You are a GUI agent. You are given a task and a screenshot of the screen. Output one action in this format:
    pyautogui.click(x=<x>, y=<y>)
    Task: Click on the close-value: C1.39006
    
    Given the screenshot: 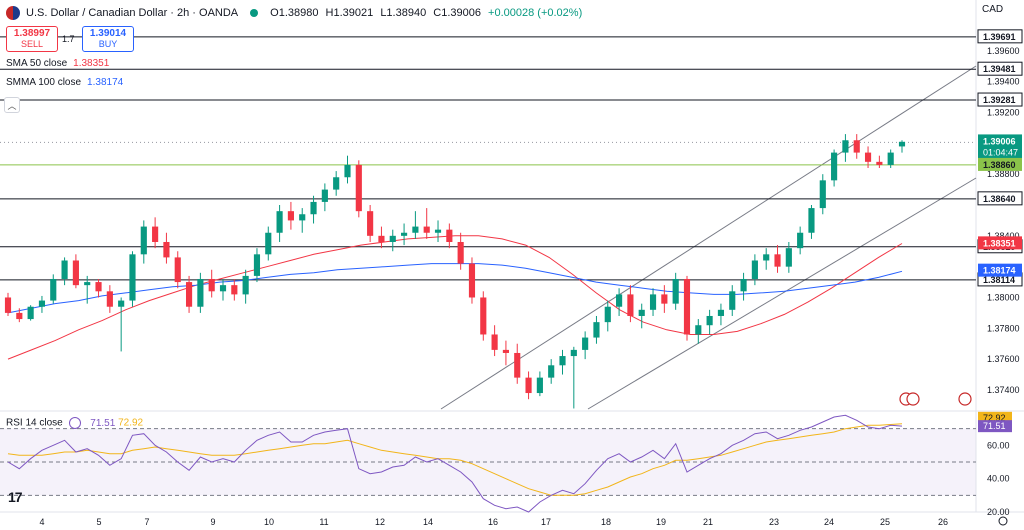 What is the action you would take?
    pyautogui.click(x=457, y=13)
    